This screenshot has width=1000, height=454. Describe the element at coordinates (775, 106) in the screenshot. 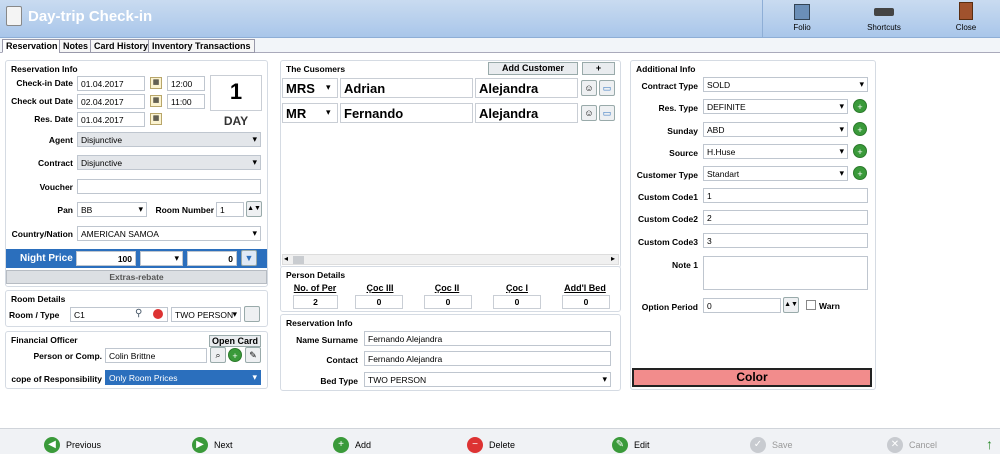

I see `res-type-select: DEFINITE` at that location.